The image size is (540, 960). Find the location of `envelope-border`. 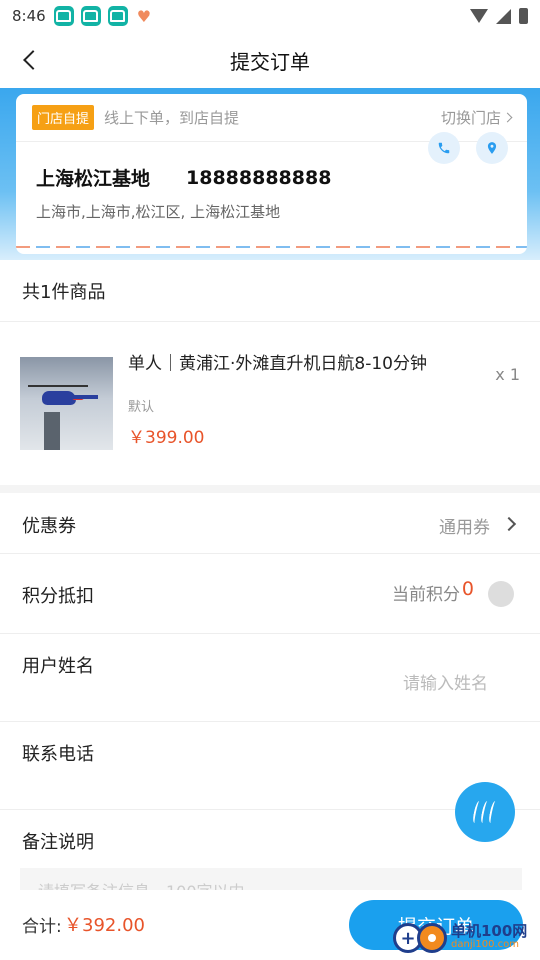

envelope-border is located at coordinates (271, 247).